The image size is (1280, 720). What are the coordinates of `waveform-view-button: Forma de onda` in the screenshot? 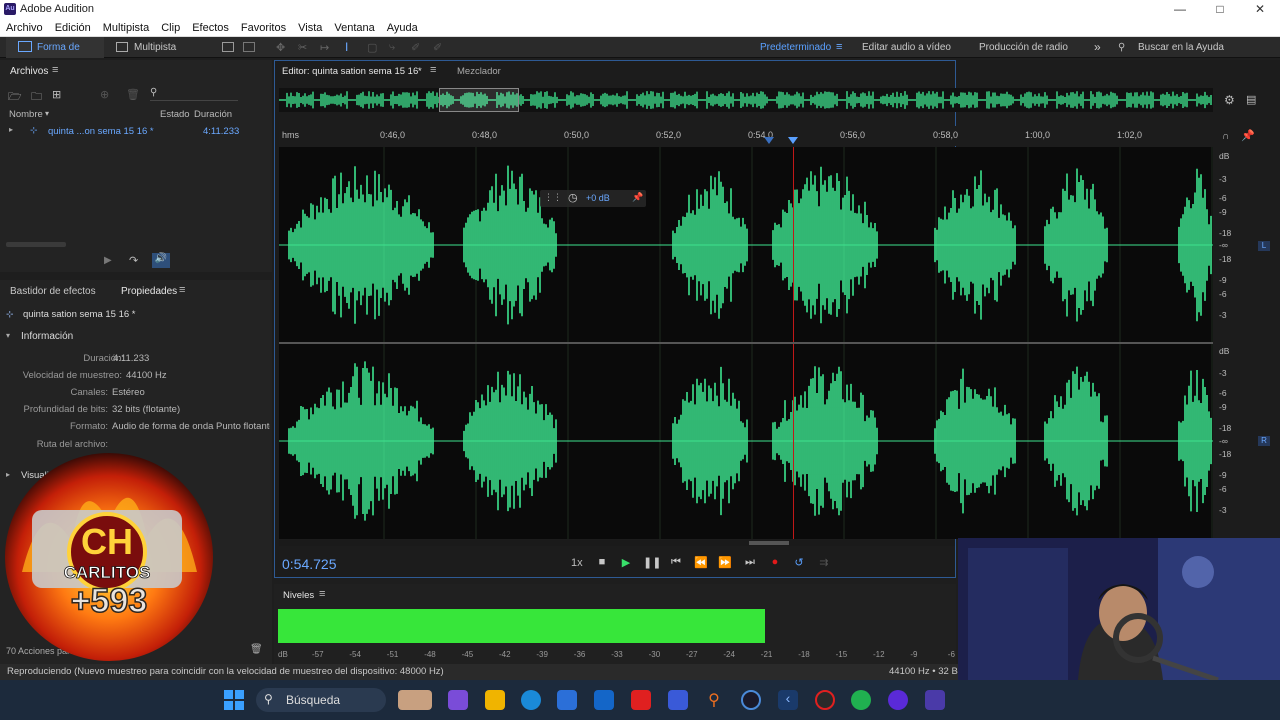 It's located at (55, 55).